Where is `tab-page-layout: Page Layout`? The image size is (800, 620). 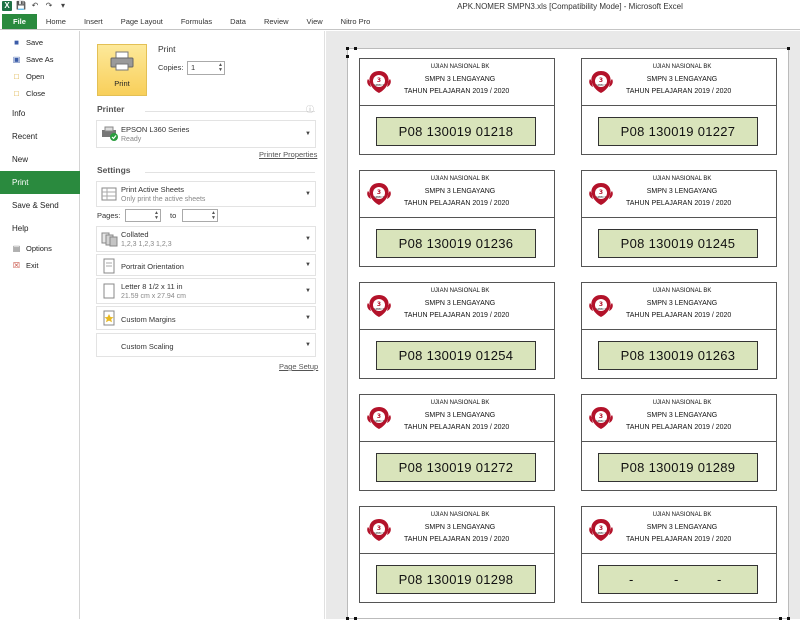 tab-page-layout: Page Layout is located at coordinates (142, 21).